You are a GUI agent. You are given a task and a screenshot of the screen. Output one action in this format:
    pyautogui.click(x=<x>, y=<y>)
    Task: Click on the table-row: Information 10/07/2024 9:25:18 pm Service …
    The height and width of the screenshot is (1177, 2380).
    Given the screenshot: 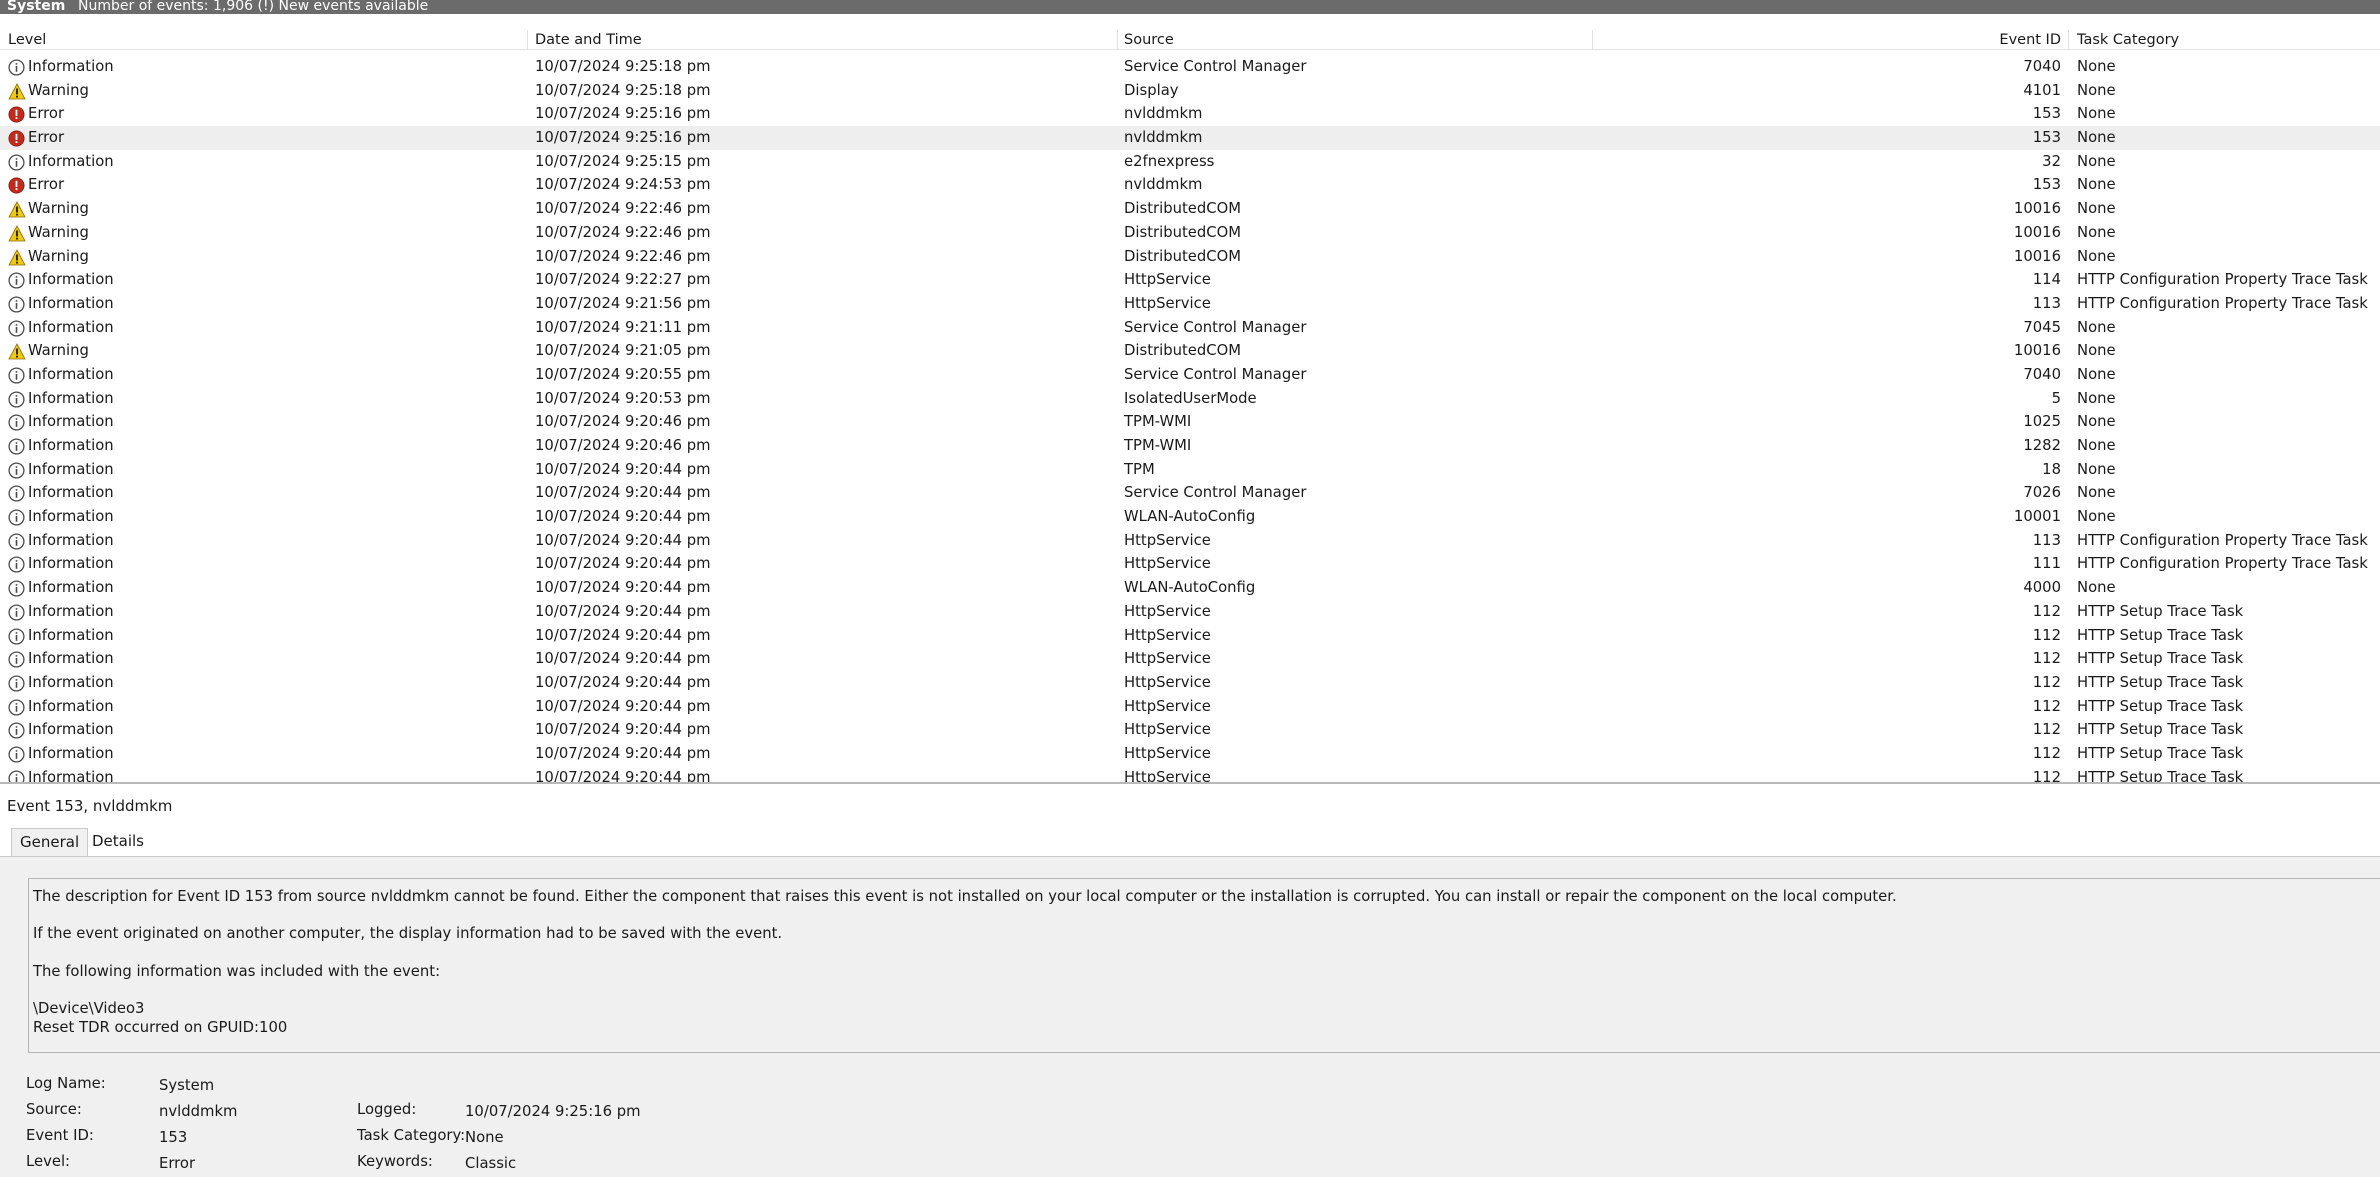 What is the action you would take?
    pyautogui.click(x=1190, y=67)
    